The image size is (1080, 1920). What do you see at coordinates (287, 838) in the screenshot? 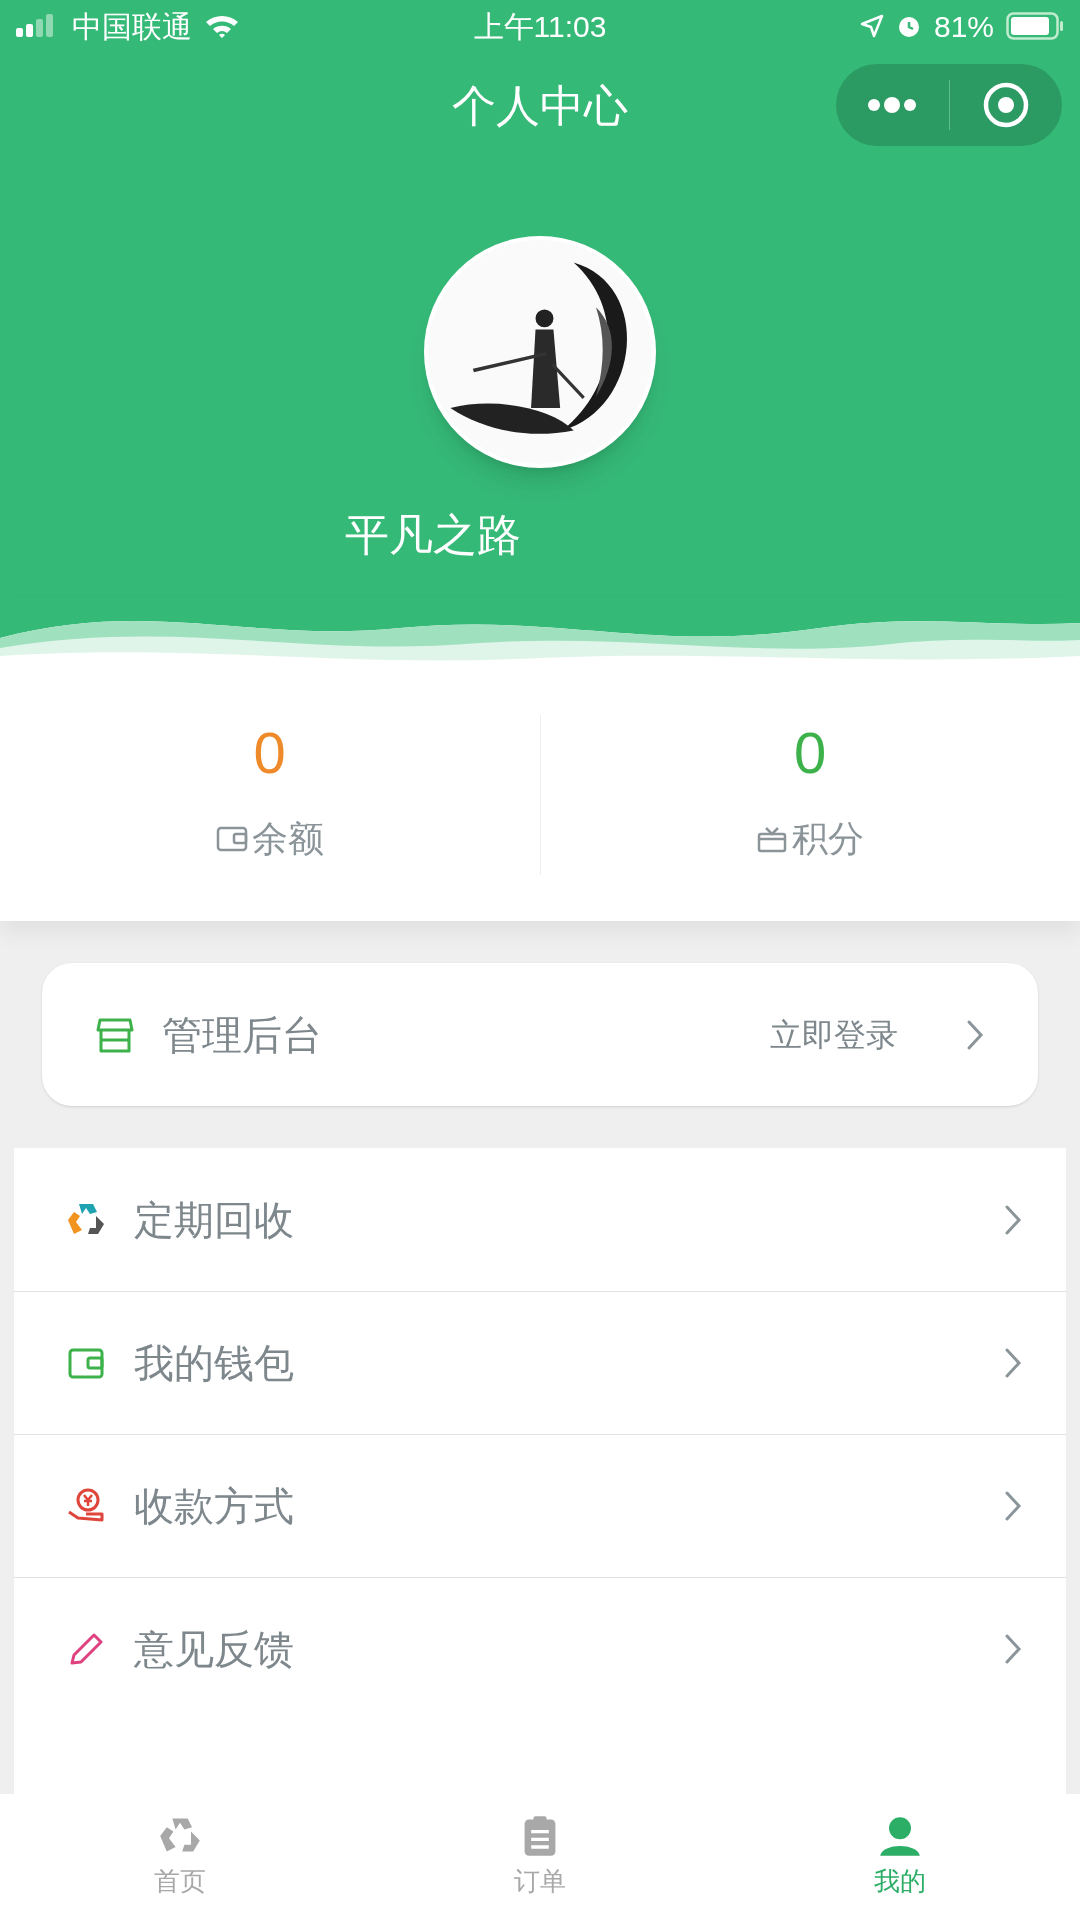
I see `stat-label: 余额` at bounding box center [287, 838].